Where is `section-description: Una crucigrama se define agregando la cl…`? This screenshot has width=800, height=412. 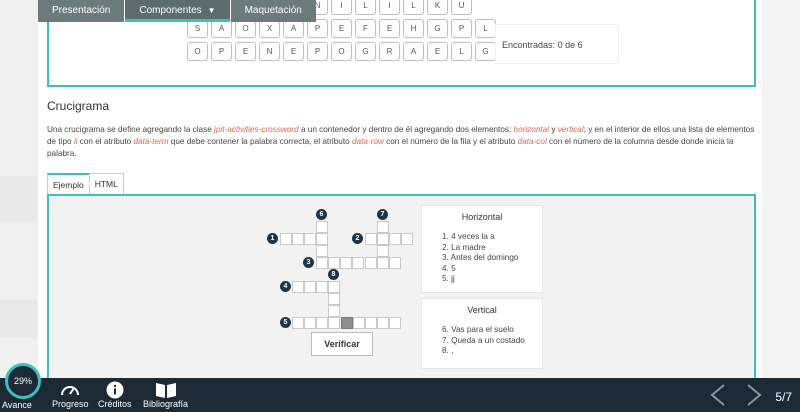 section-description: Una crucigrama se define agregando la cl… is located at coordinates (401, 141).